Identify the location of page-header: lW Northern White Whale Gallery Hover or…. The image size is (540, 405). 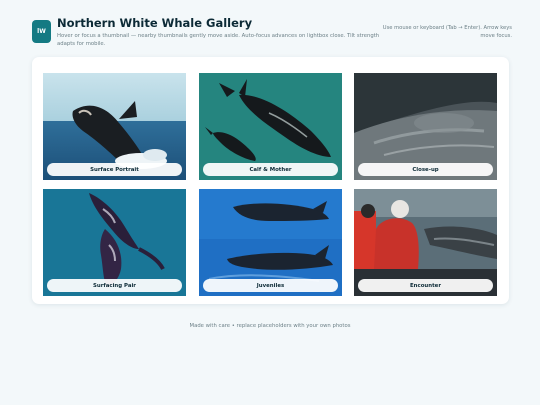
(272, 32).